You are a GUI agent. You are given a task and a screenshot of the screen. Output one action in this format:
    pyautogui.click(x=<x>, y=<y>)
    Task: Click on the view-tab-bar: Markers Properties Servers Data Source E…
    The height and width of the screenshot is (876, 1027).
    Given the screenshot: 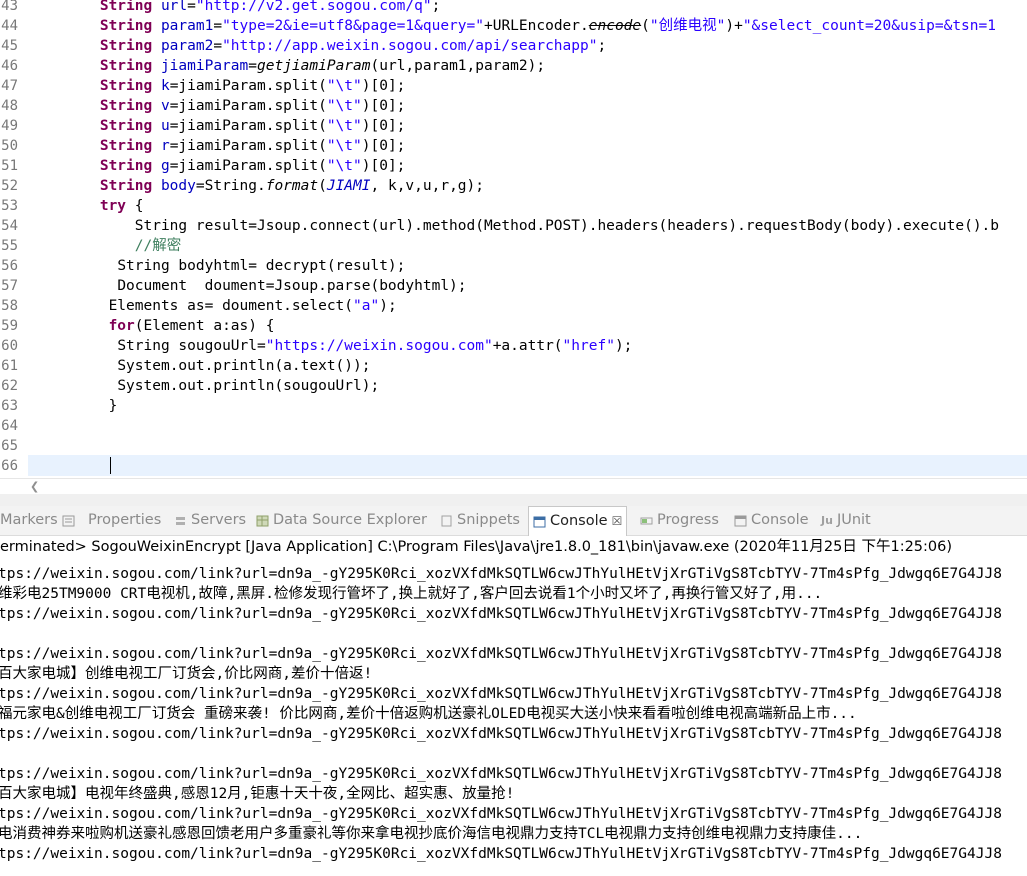 What is the action you would take?
    pyautogui.click(x=513, y=521)
    